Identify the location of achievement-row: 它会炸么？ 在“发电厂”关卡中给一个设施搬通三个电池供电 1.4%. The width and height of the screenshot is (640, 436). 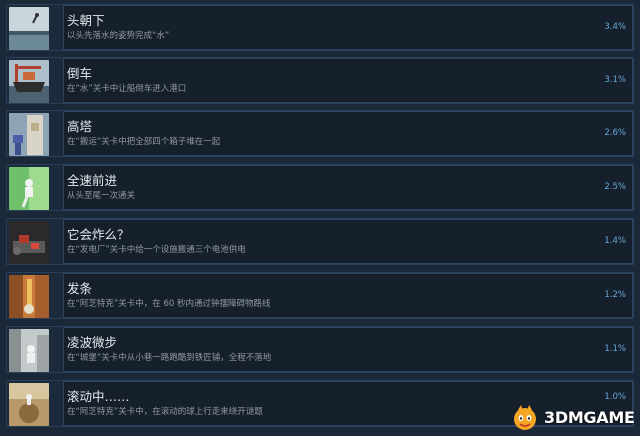
(320, 241).